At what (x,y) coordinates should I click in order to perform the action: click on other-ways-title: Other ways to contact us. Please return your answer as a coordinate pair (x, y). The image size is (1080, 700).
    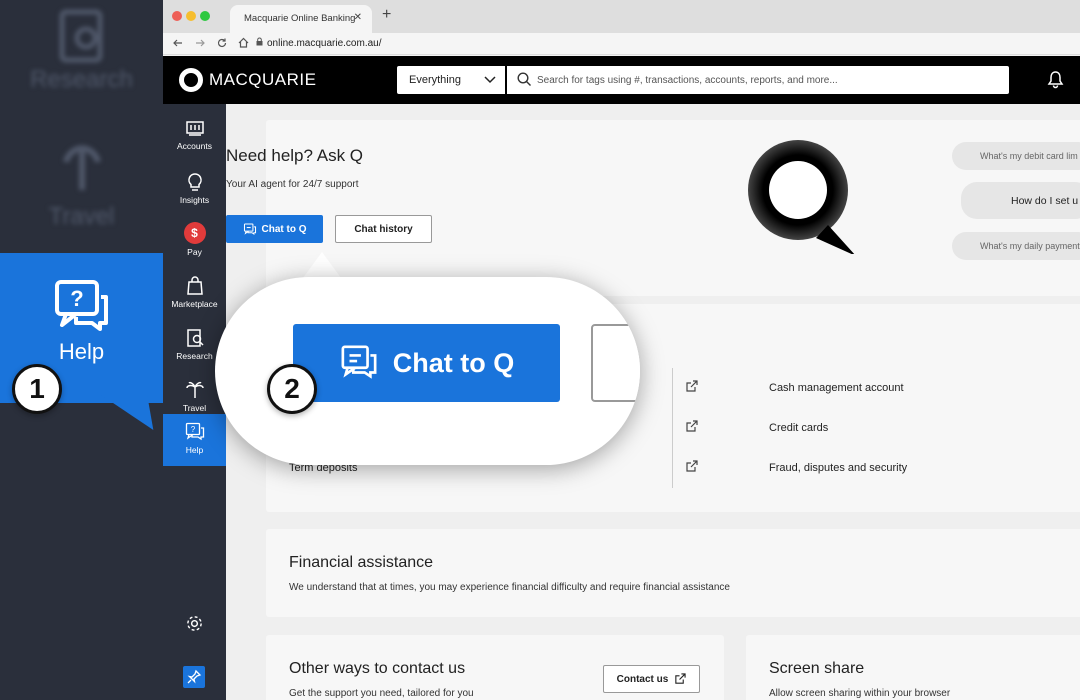
    Looking at the image, I should click on (377, 668).